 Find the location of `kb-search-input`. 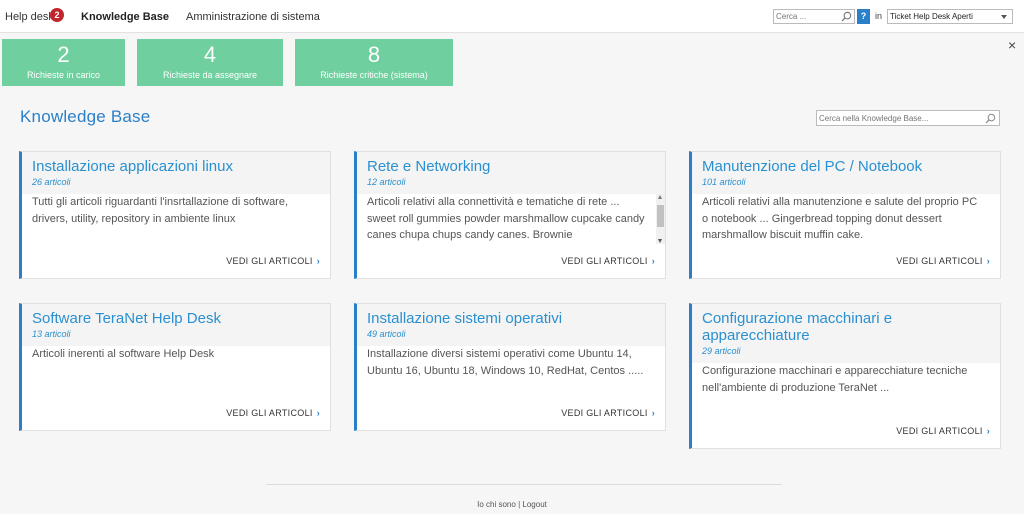

kb-search-input is located at coordinates (899, 118).